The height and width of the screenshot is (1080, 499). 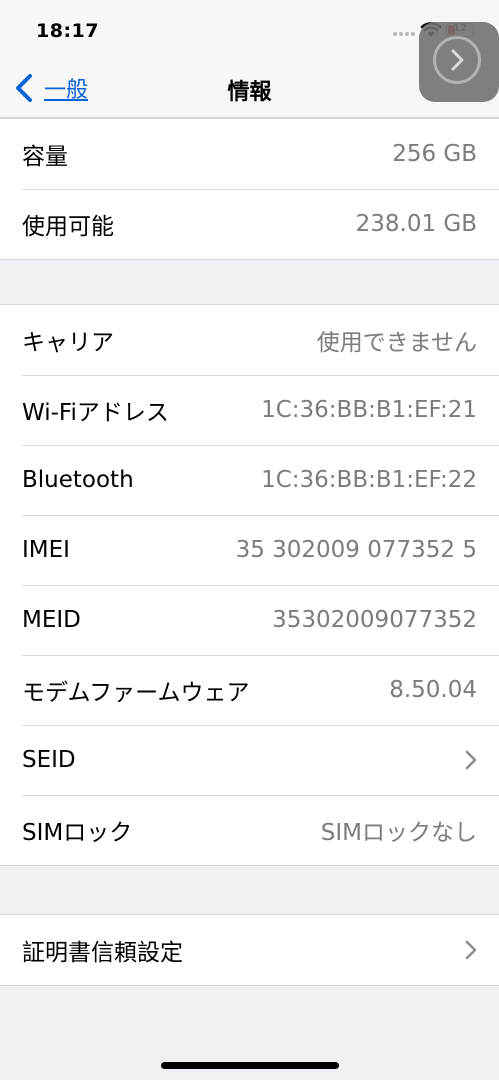 I want to click on row-label: キャリア, so click(x=68, y=343).